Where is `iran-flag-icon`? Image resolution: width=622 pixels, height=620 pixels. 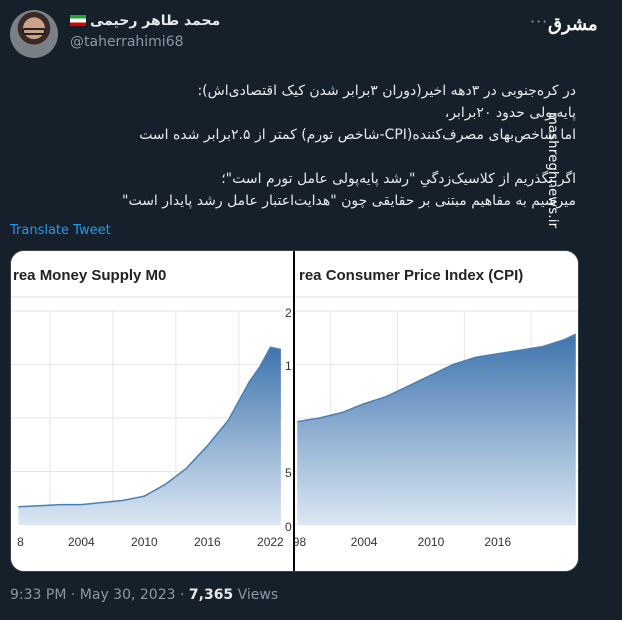
iran-flag-icon is located at coordinates (78, 20).